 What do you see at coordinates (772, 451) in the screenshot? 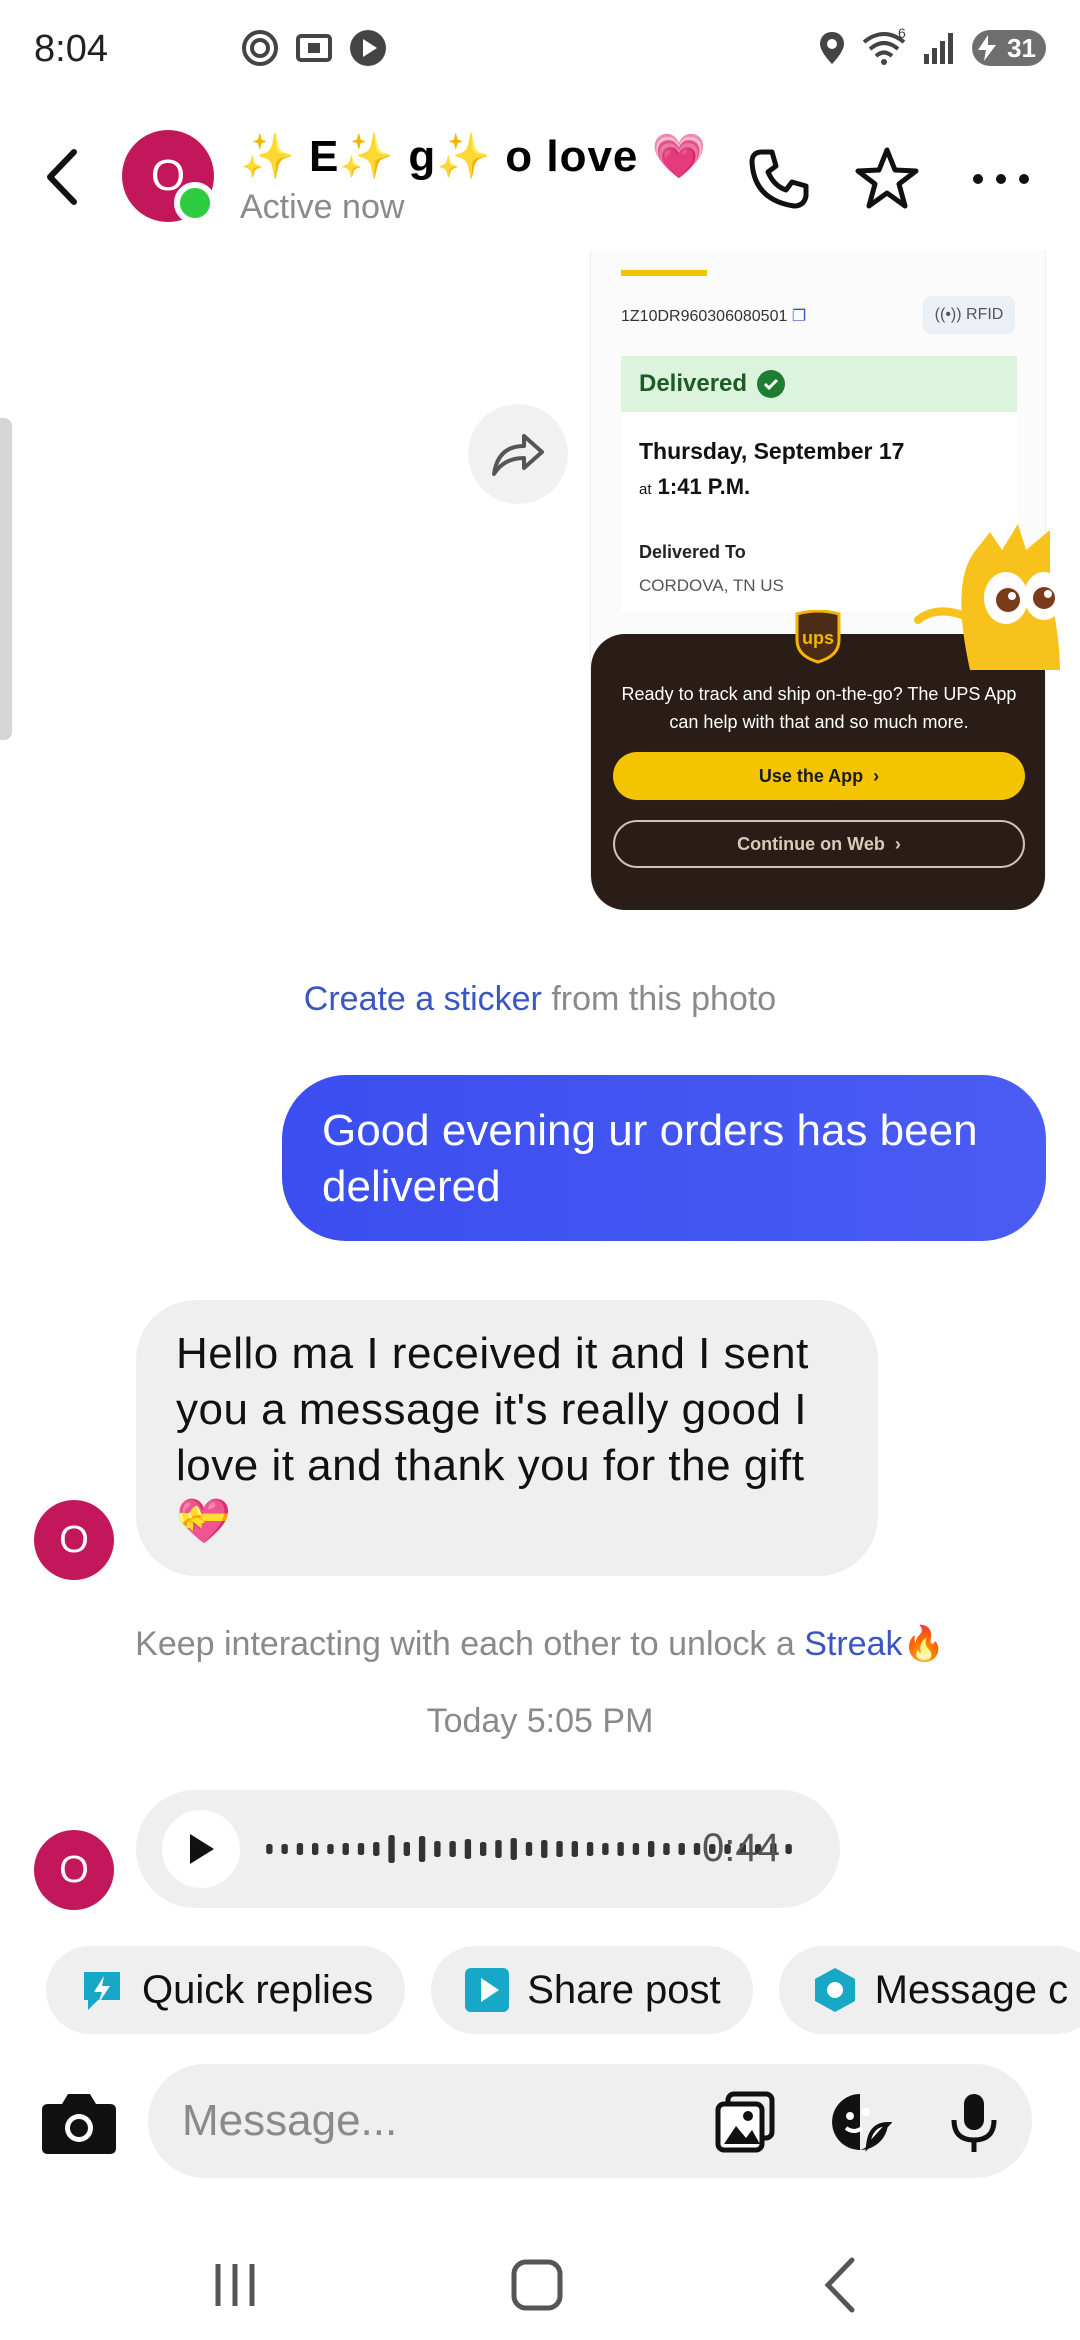
I see `delivery-date: Thursday, September 17` at bounding box center [772, 451].